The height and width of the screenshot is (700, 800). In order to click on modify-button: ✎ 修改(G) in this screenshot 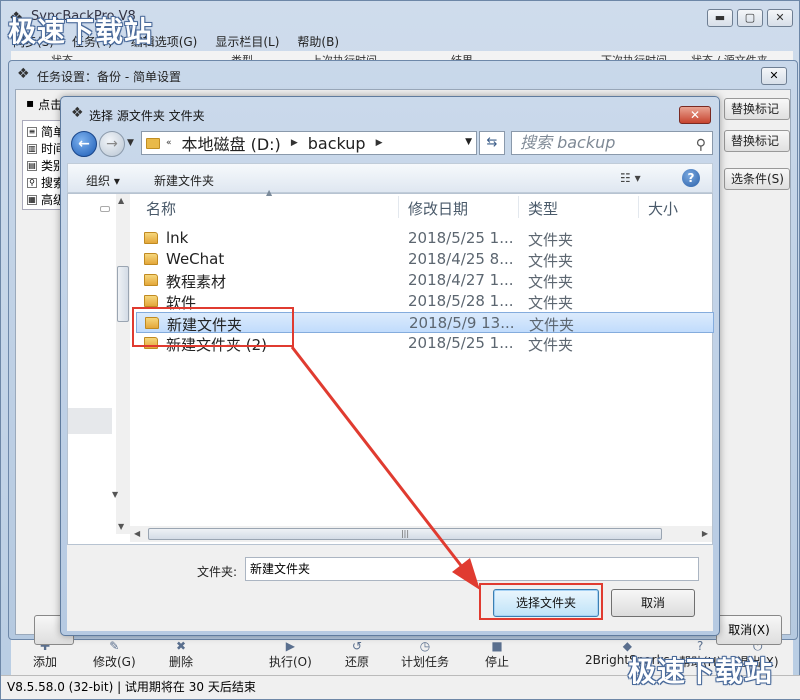, I will do `click(114, 654)`.